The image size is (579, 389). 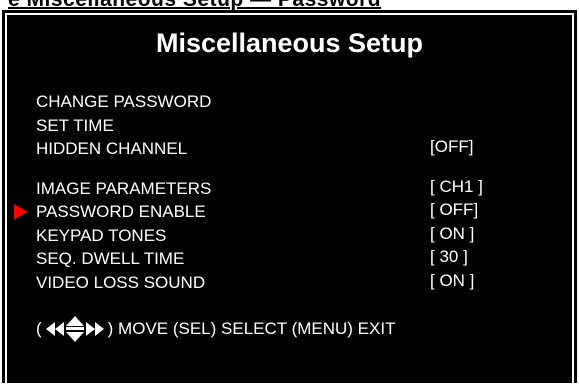 What do you see at coordinates (296, 283) in the screenshot?
I see `menu-item-video-loss-sound: VIDEO LOSS SOUND [ ON ]` at bounding box center [296, 283].